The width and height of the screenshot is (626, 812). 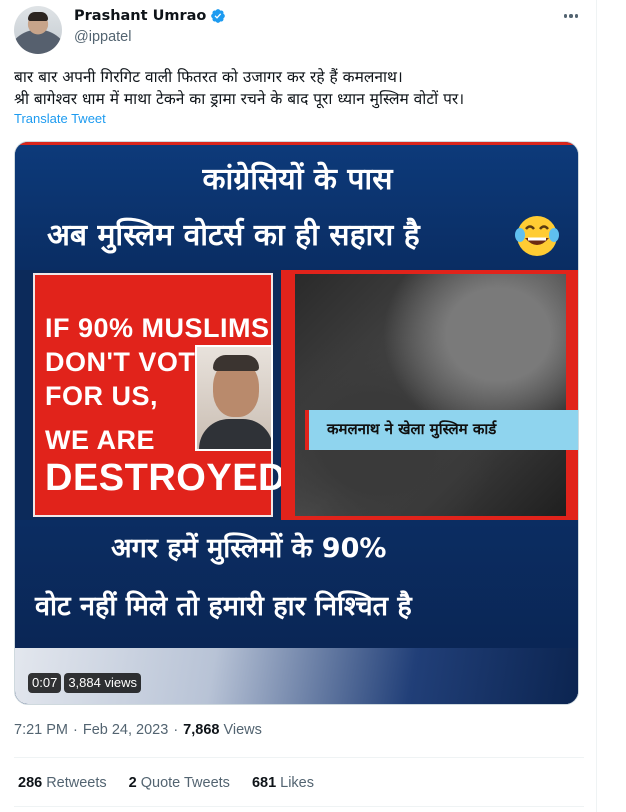 I want to click on video-headline-line: अब मुस्लिम वोटर्स का ही सहारा है, so click(x=233, y=235).